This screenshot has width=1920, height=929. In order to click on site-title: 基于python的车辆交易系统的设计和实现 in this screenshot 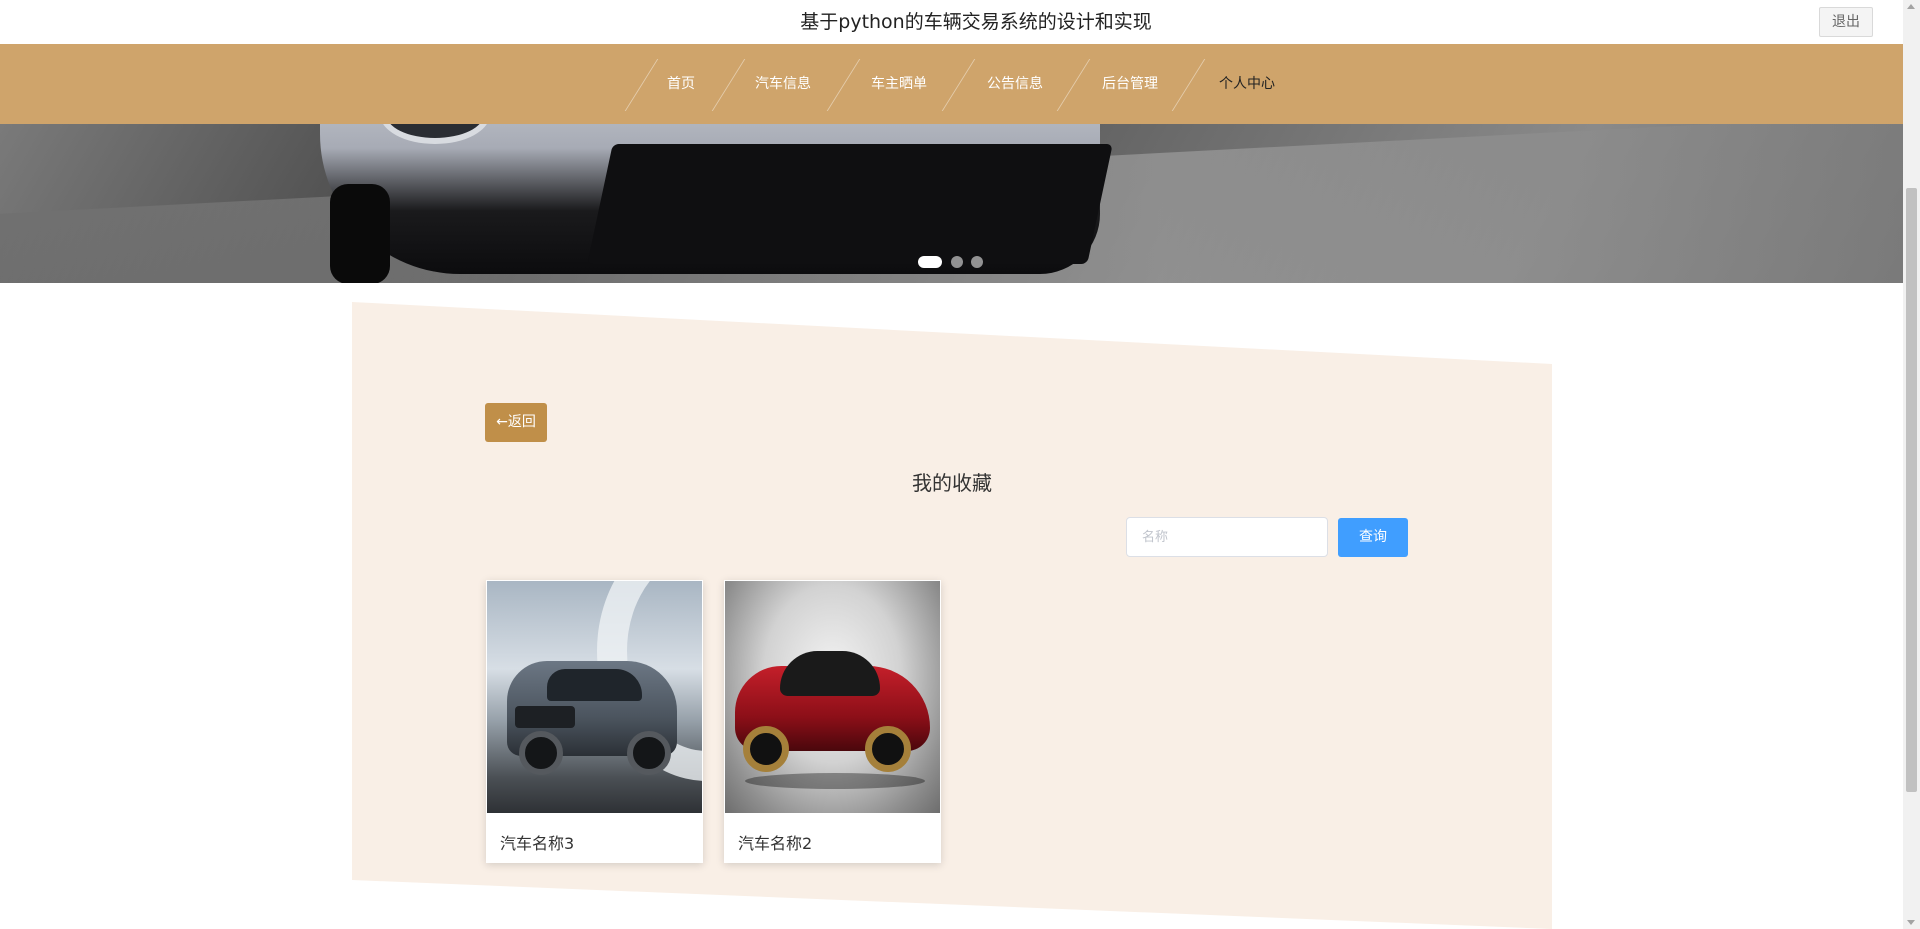, I will do `click(976, 22)`.